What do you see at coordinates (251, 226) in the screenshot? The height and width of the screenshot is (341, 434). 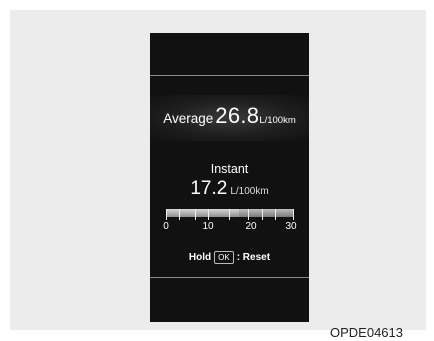 I see `gauge-tick-label-20: 20` at bounding box center [251, 226].